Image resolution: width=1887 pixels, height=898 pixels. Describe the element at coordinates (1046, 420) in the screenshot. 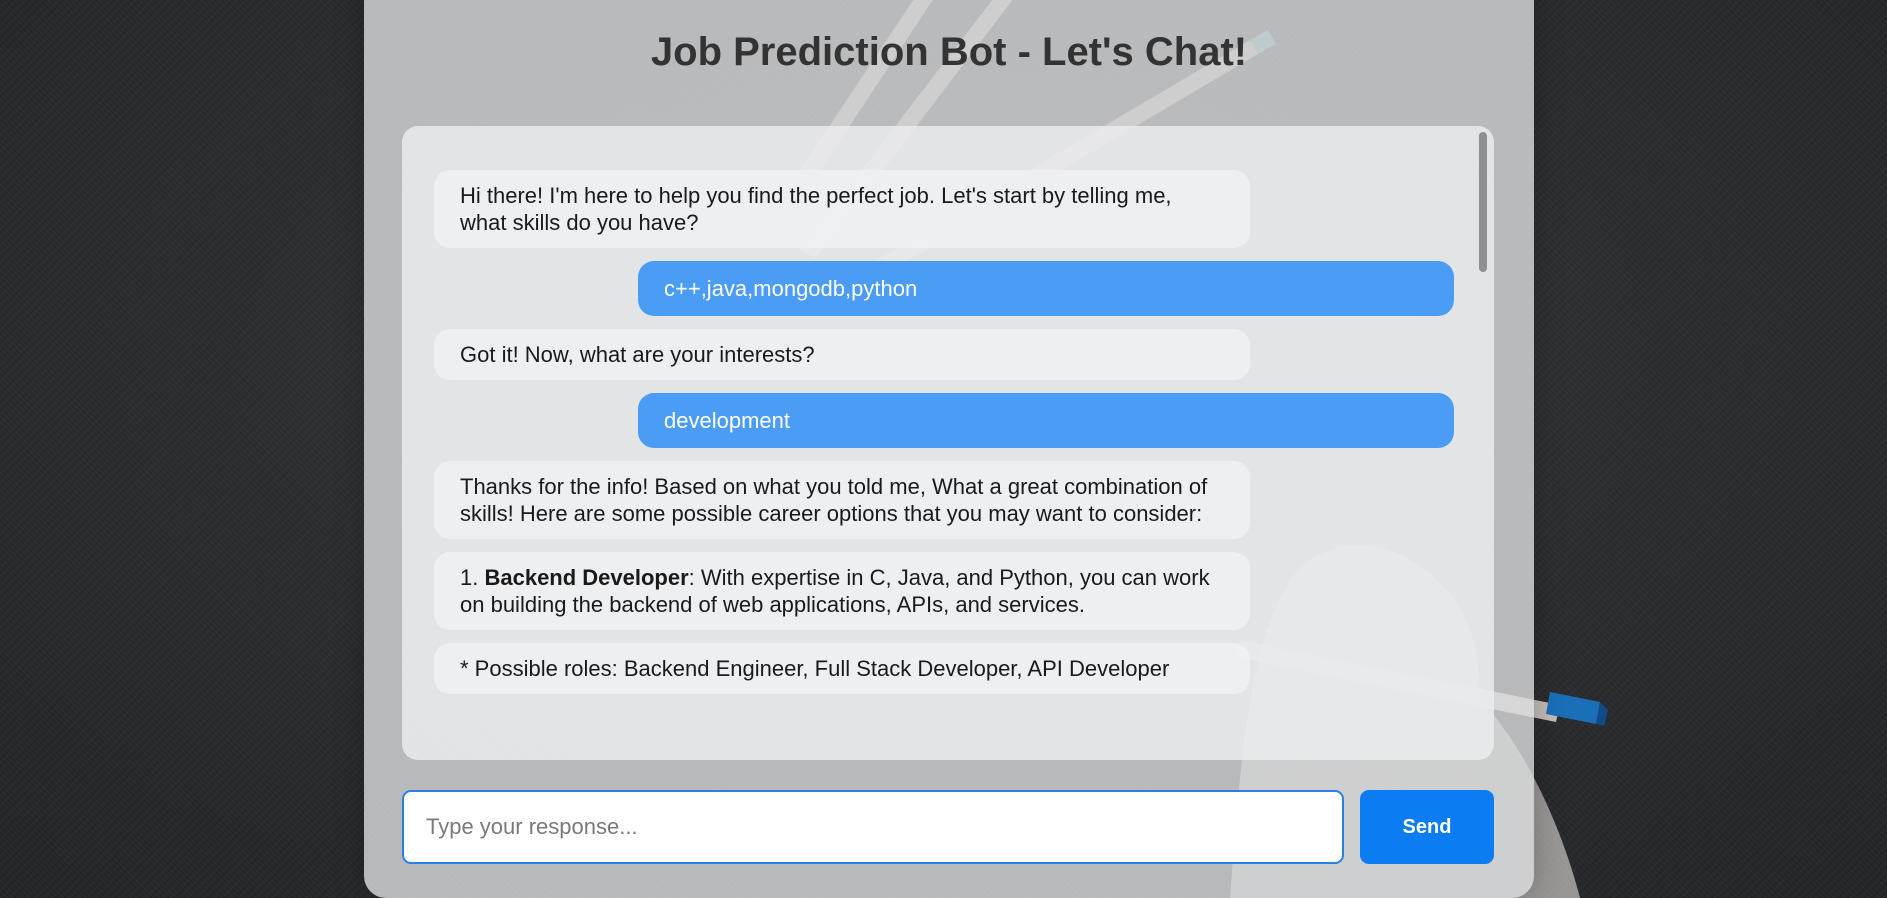

I see `user-message-bubble: development` at that location.